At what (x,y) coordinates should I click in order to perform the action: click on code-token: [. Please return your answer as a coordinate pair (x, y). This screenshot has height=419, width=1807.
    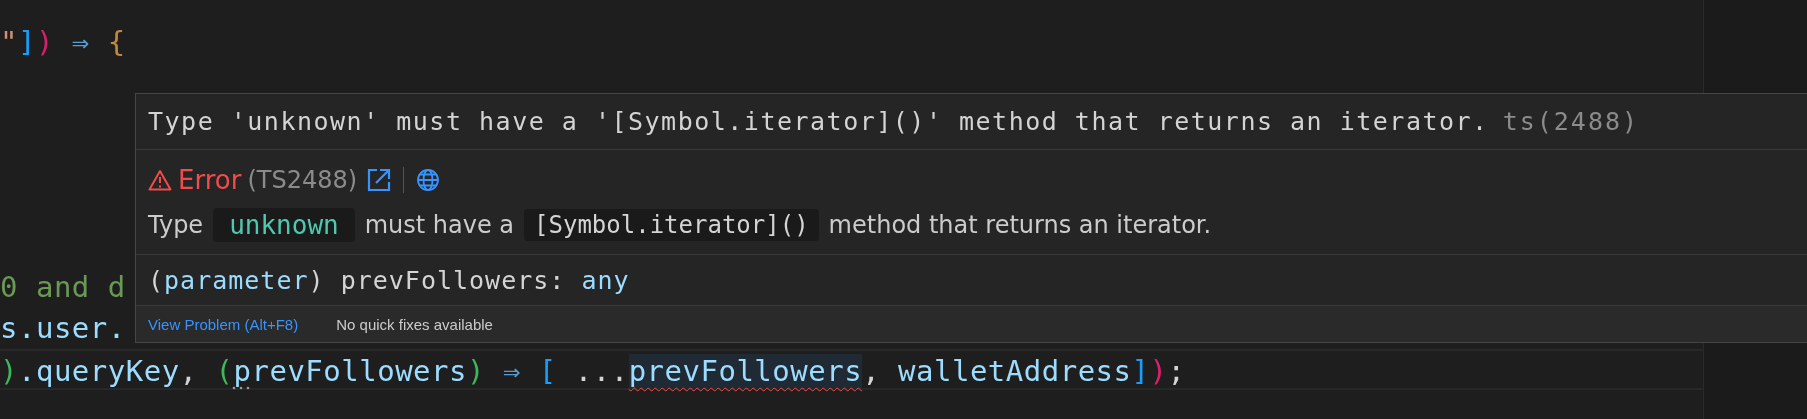
    Looking at the image, I should click on (547, 371).